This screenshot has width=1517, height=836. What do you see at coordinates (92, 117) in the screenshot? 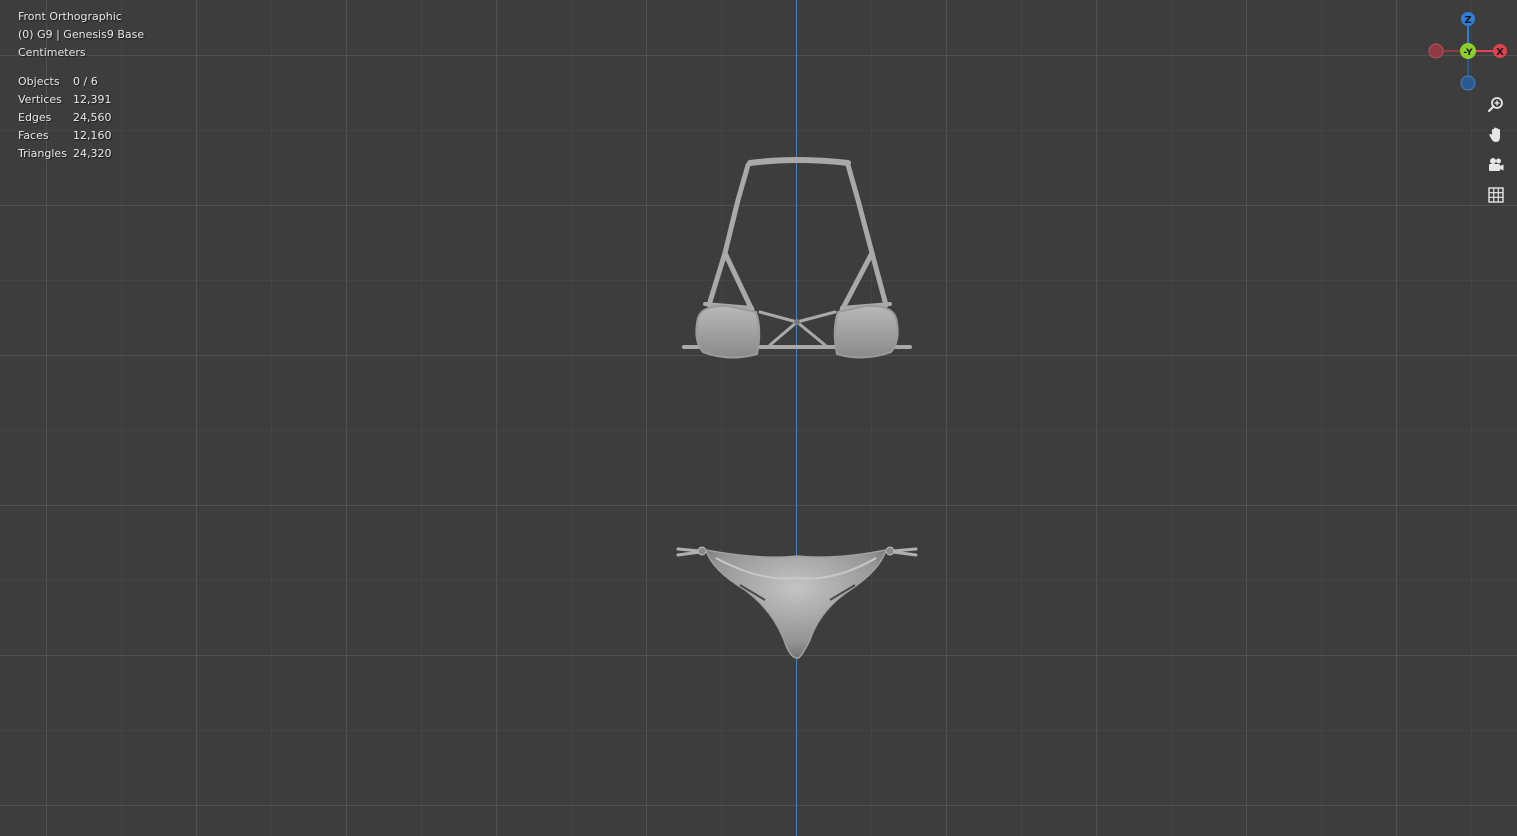
I see `stat-value: 24,560` at bounding box center [92, 117].